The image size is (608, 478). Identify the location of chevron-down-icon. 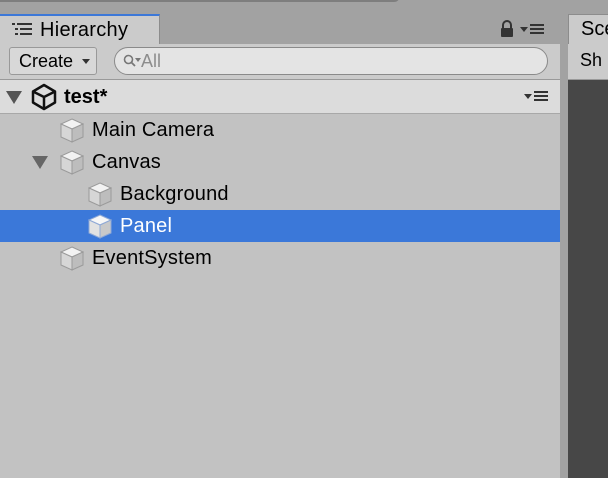
(86, 61).